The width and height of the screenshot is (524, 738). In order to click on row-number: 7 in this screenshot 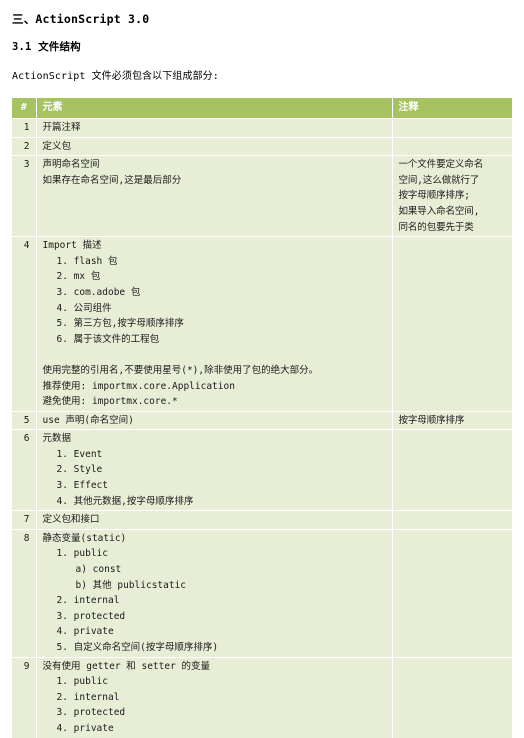, I will do `click(24, 520)`.